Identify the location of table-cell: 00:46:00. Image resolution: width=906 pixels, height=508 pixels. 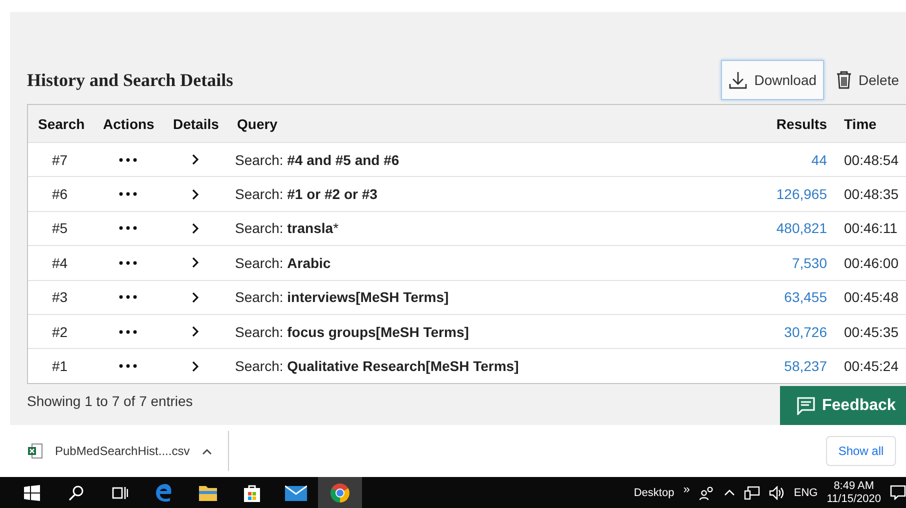
(871, 262).